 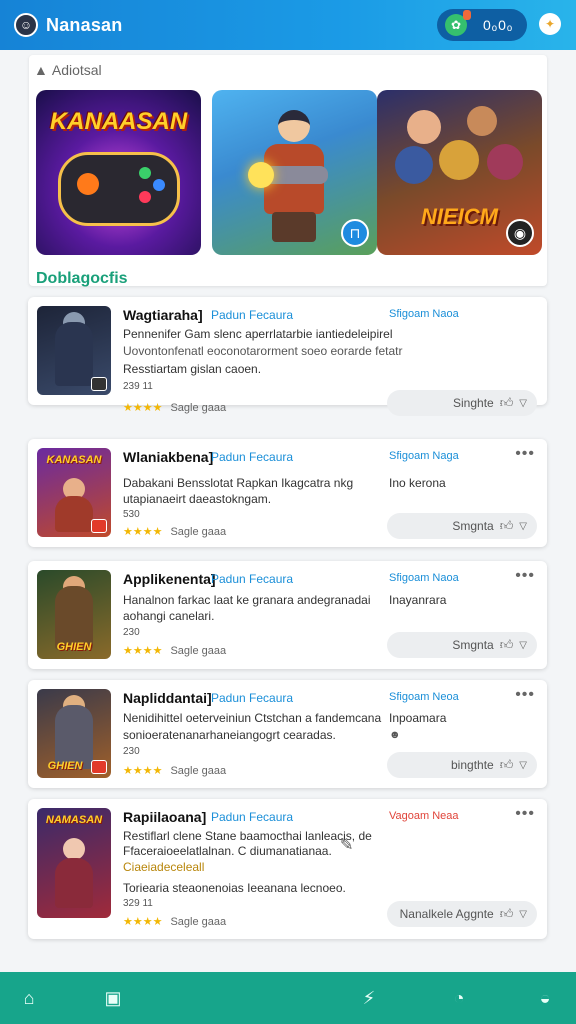 I want to click on section-title: Doblagocfis, so click(x=82, y=278).